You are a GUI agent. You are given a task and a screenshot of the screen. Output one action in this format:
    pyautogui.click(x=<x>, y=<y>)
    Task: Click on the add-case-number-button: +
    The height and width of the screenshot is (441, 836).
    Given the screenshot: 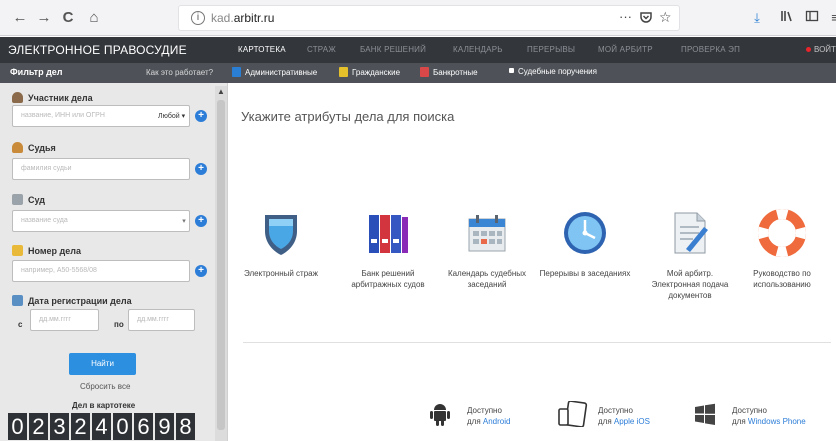 What is the action you would take?
    pyautogui.click(x=201, y=271)
    